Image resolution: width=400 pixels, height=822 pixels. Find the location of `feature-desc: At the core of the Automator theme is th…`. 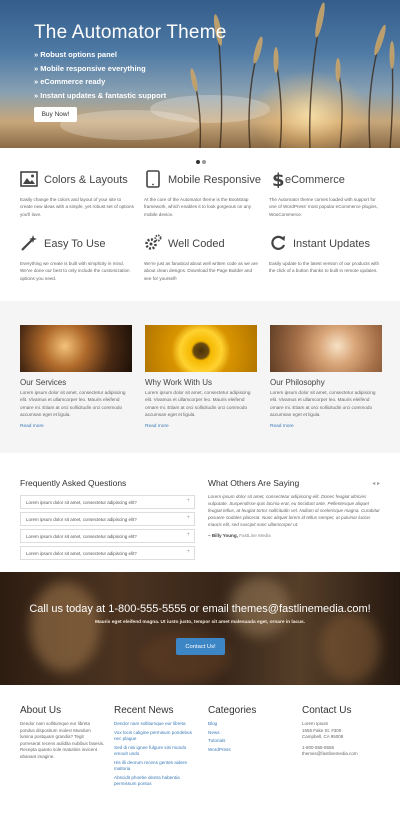

feature-desc: At the core of the Automator theme is th… is located at coordinates (197, 207).